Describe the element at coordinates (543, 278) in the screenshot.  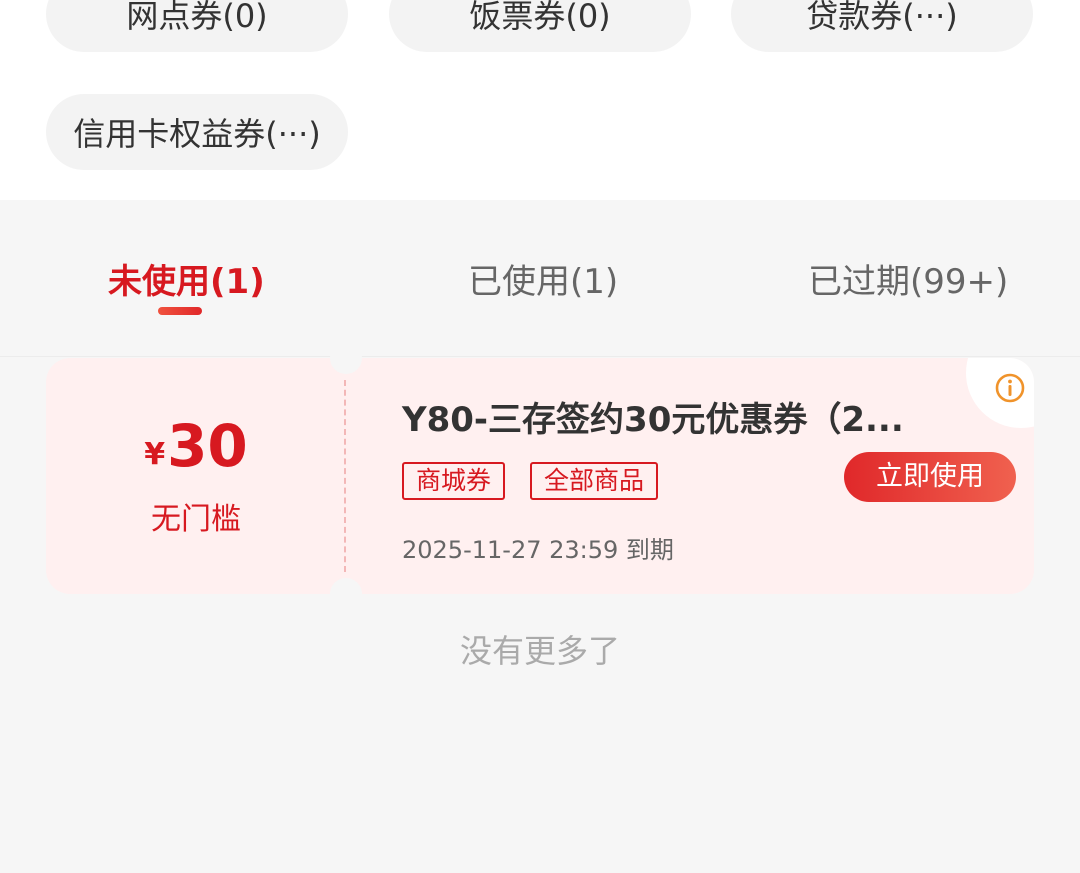
I see `tab-used: 已使用(1)` at that location.